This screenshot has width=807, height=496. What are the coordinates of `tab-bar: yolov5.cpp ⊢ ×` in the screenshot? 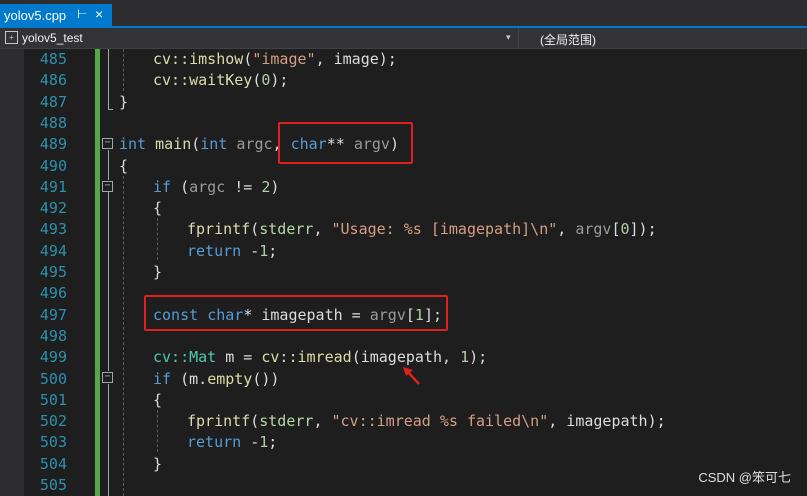 It's located at (403, 14).